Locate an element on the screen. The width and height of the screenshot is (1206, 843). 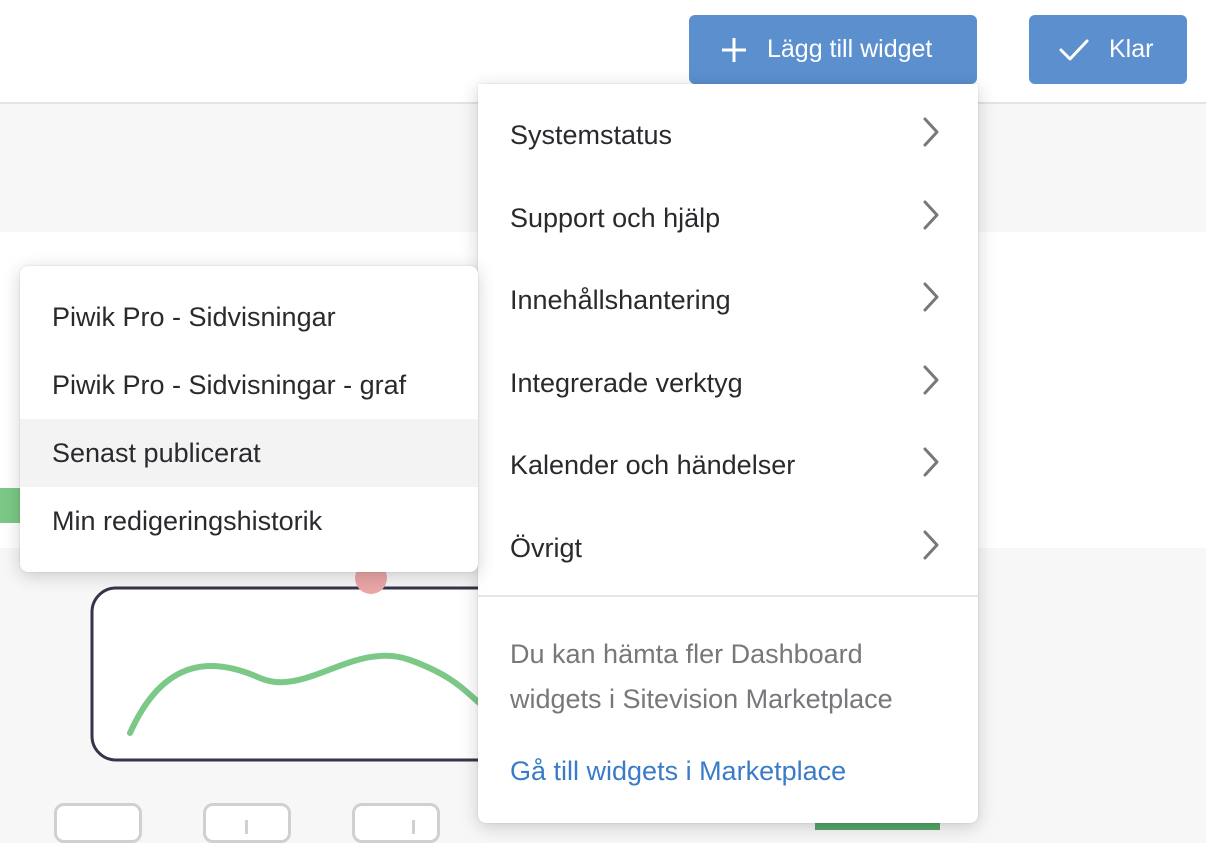
menu-item-other: Övrigt is located at coordinates (728, 548).